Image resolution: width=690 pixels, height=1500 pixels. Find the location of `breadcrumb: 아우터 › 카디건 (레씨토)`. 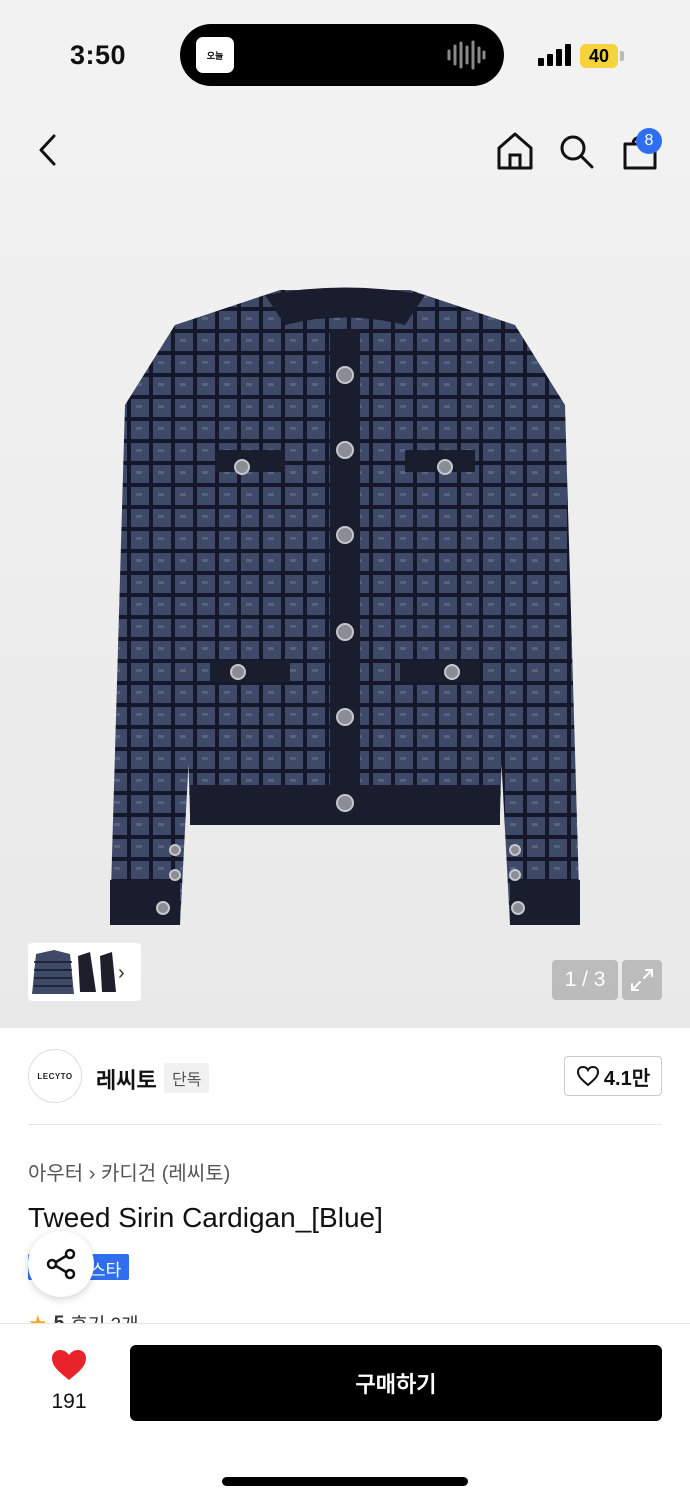

breadcrumb: 아우터 › 카디건 (레씨토) is located at coordinates (129, 1171).